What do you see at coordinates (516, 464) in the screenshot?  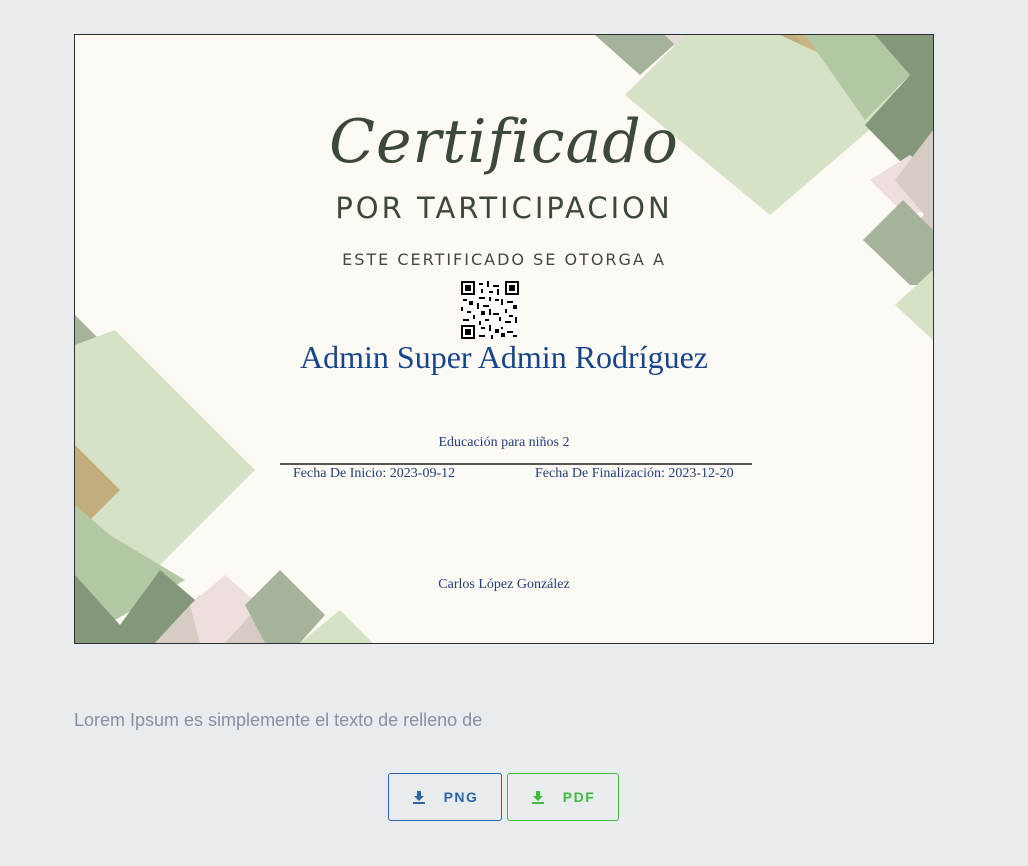 I see `divider-line` at bounding box center [516, 464].